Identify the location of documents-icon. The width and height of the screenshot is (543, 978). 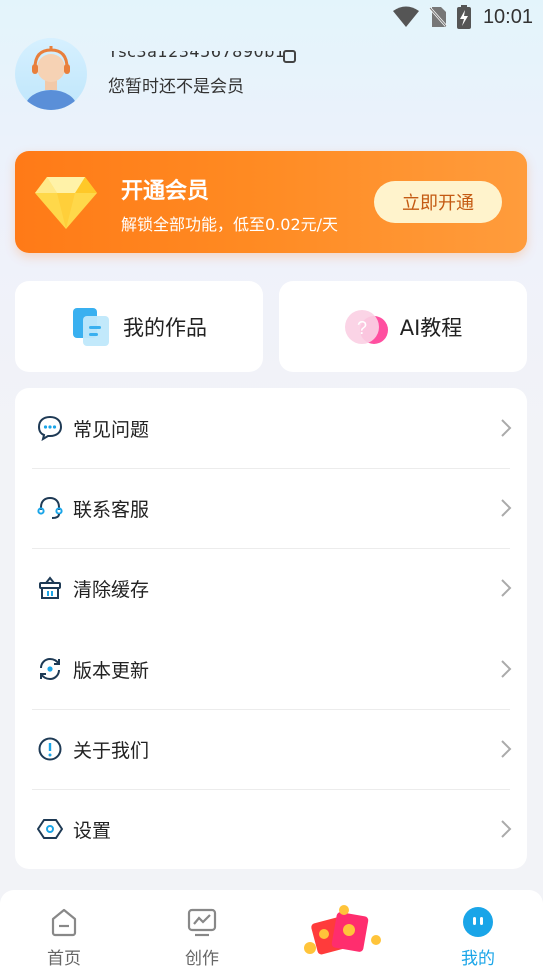
(91, 326).